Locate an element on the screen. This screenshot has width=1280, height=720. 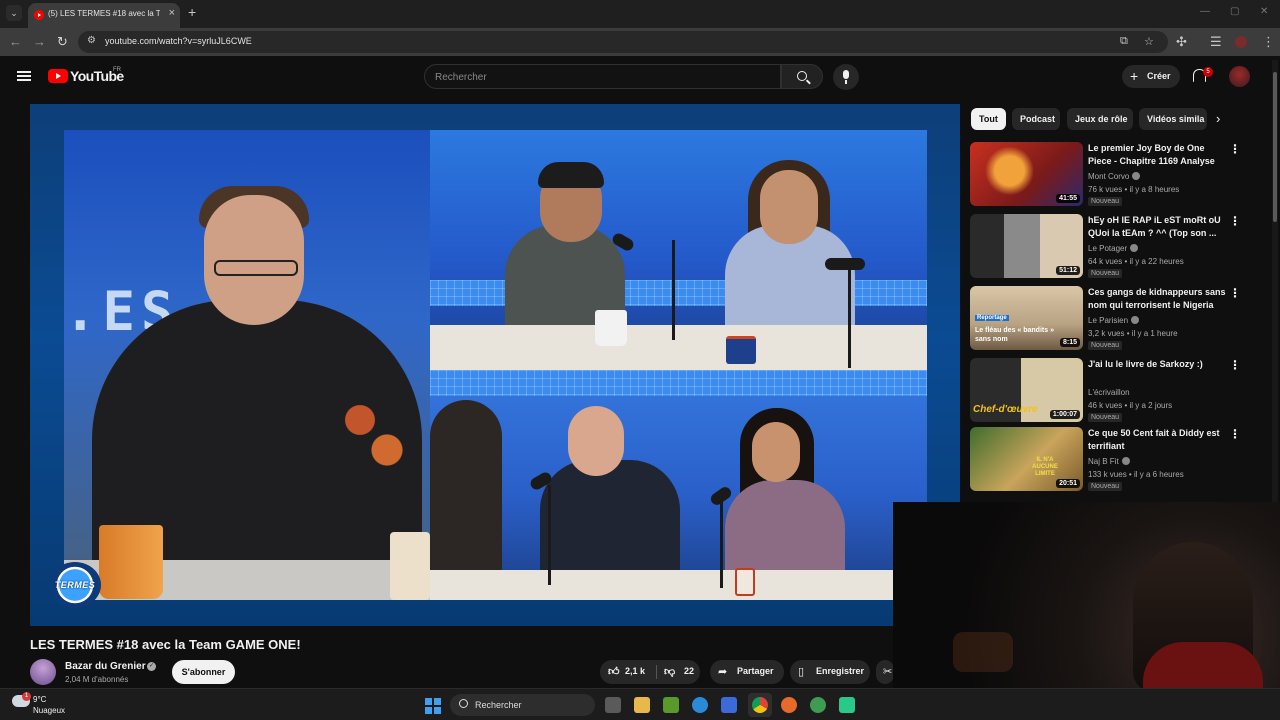
weather-description: Nuageux is located at coordinates (49, 710).